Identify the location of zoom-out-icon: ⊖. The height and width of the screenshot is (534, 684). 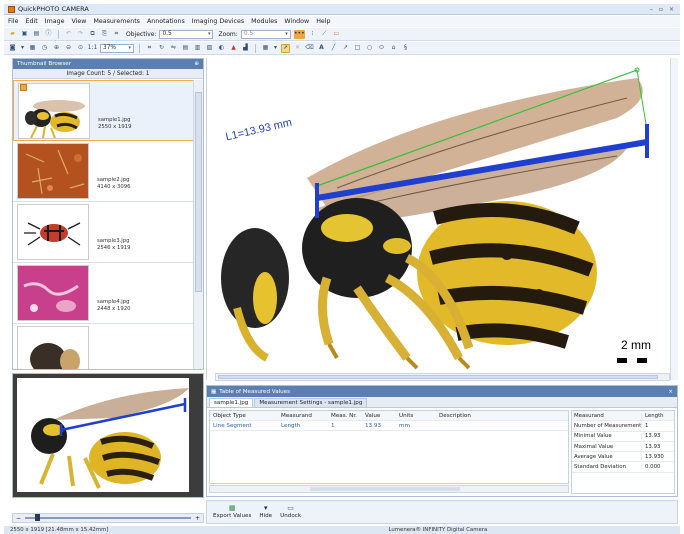
(68, 48).